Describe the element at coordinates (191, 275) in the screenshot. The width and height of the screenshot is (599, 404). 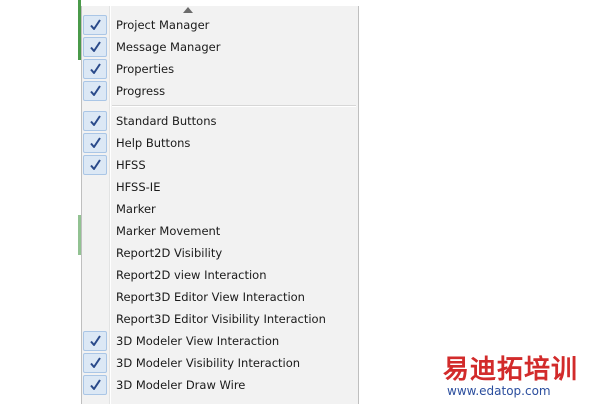
I see `menu-item-label: Report2D view Interaction` at that location.